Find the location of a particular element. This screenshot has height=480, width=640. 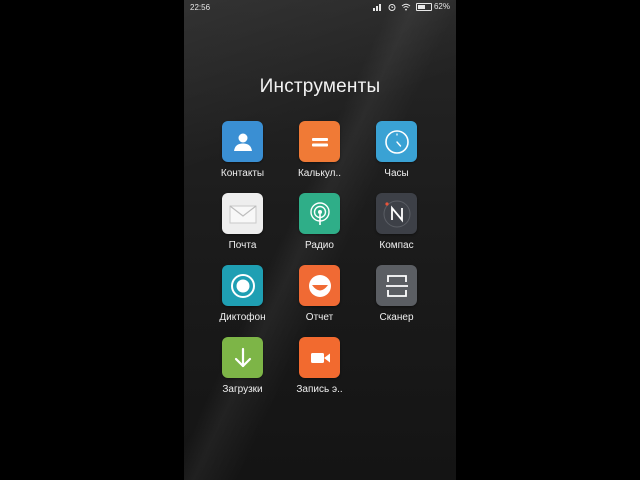

app-recorder: Диктофон is located at coordinates (242, 301).